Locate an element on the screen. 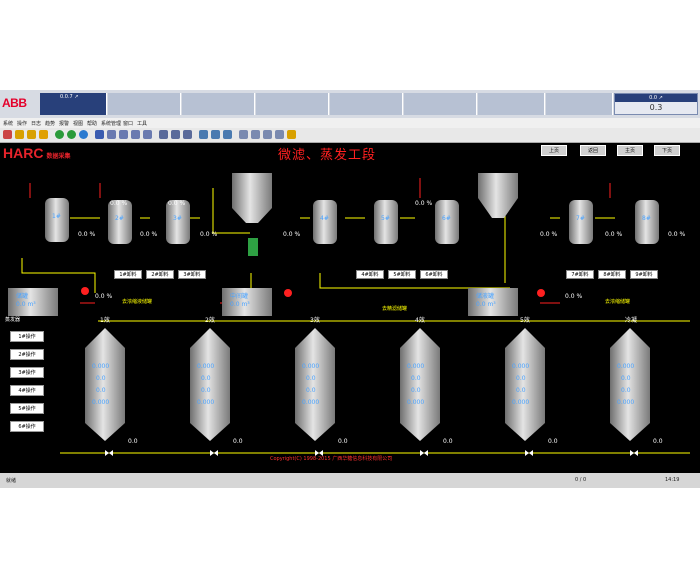  unit-label: 1# is located at coordinates (56, 216).